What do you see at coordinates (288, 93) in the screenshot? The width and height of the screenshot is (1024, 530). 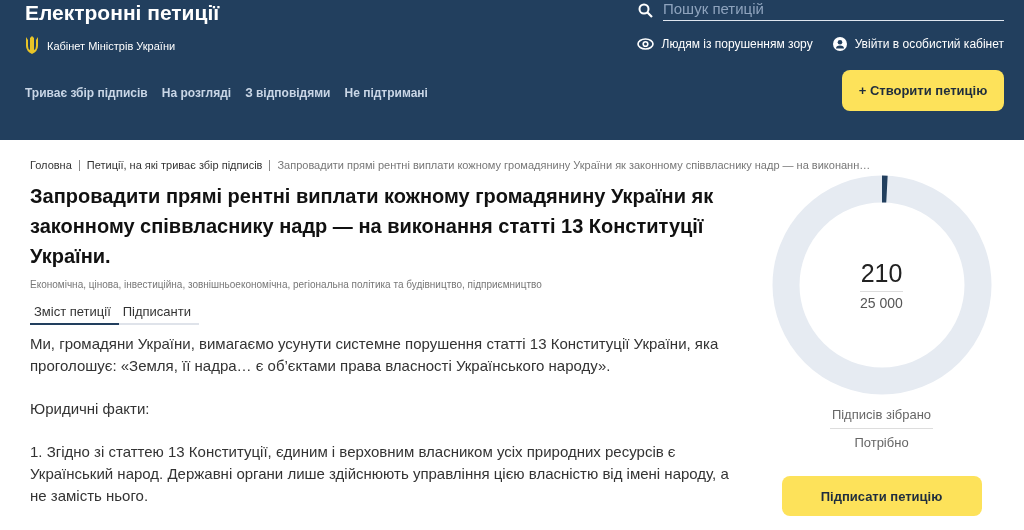 I see `nav-link: З відповідями` at bounding box center [288, 93].